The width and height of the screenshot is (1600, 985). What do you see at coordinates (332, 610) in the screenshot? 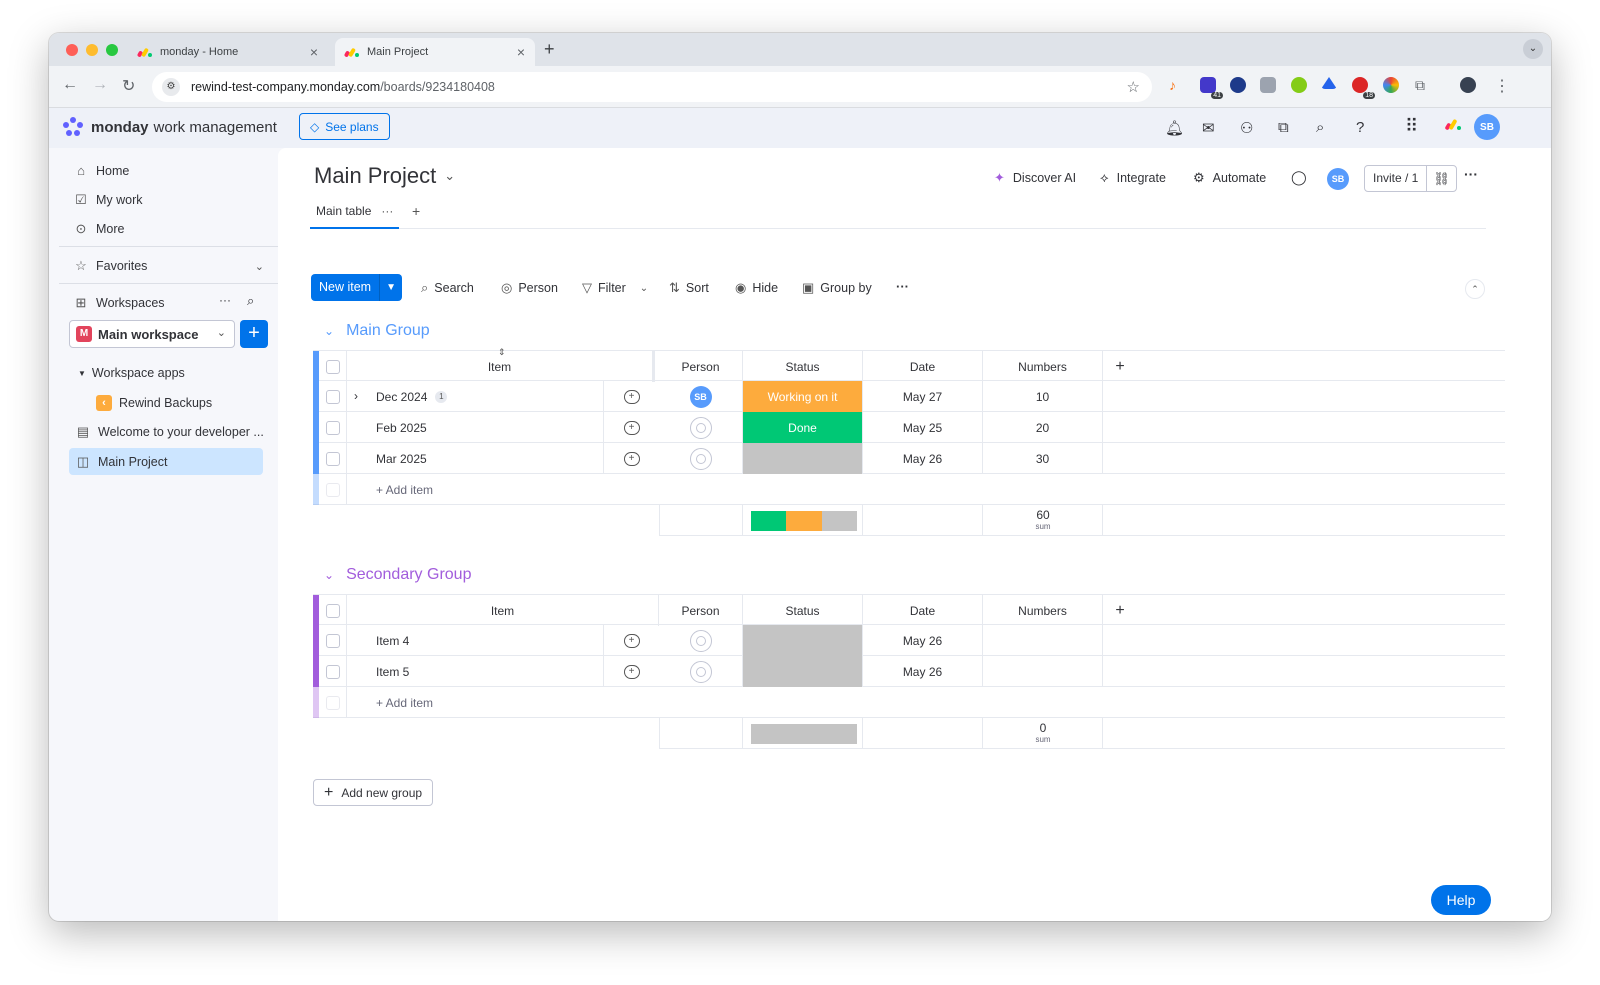
I see `select-all-checkbox` at bounding box center [332, 610].